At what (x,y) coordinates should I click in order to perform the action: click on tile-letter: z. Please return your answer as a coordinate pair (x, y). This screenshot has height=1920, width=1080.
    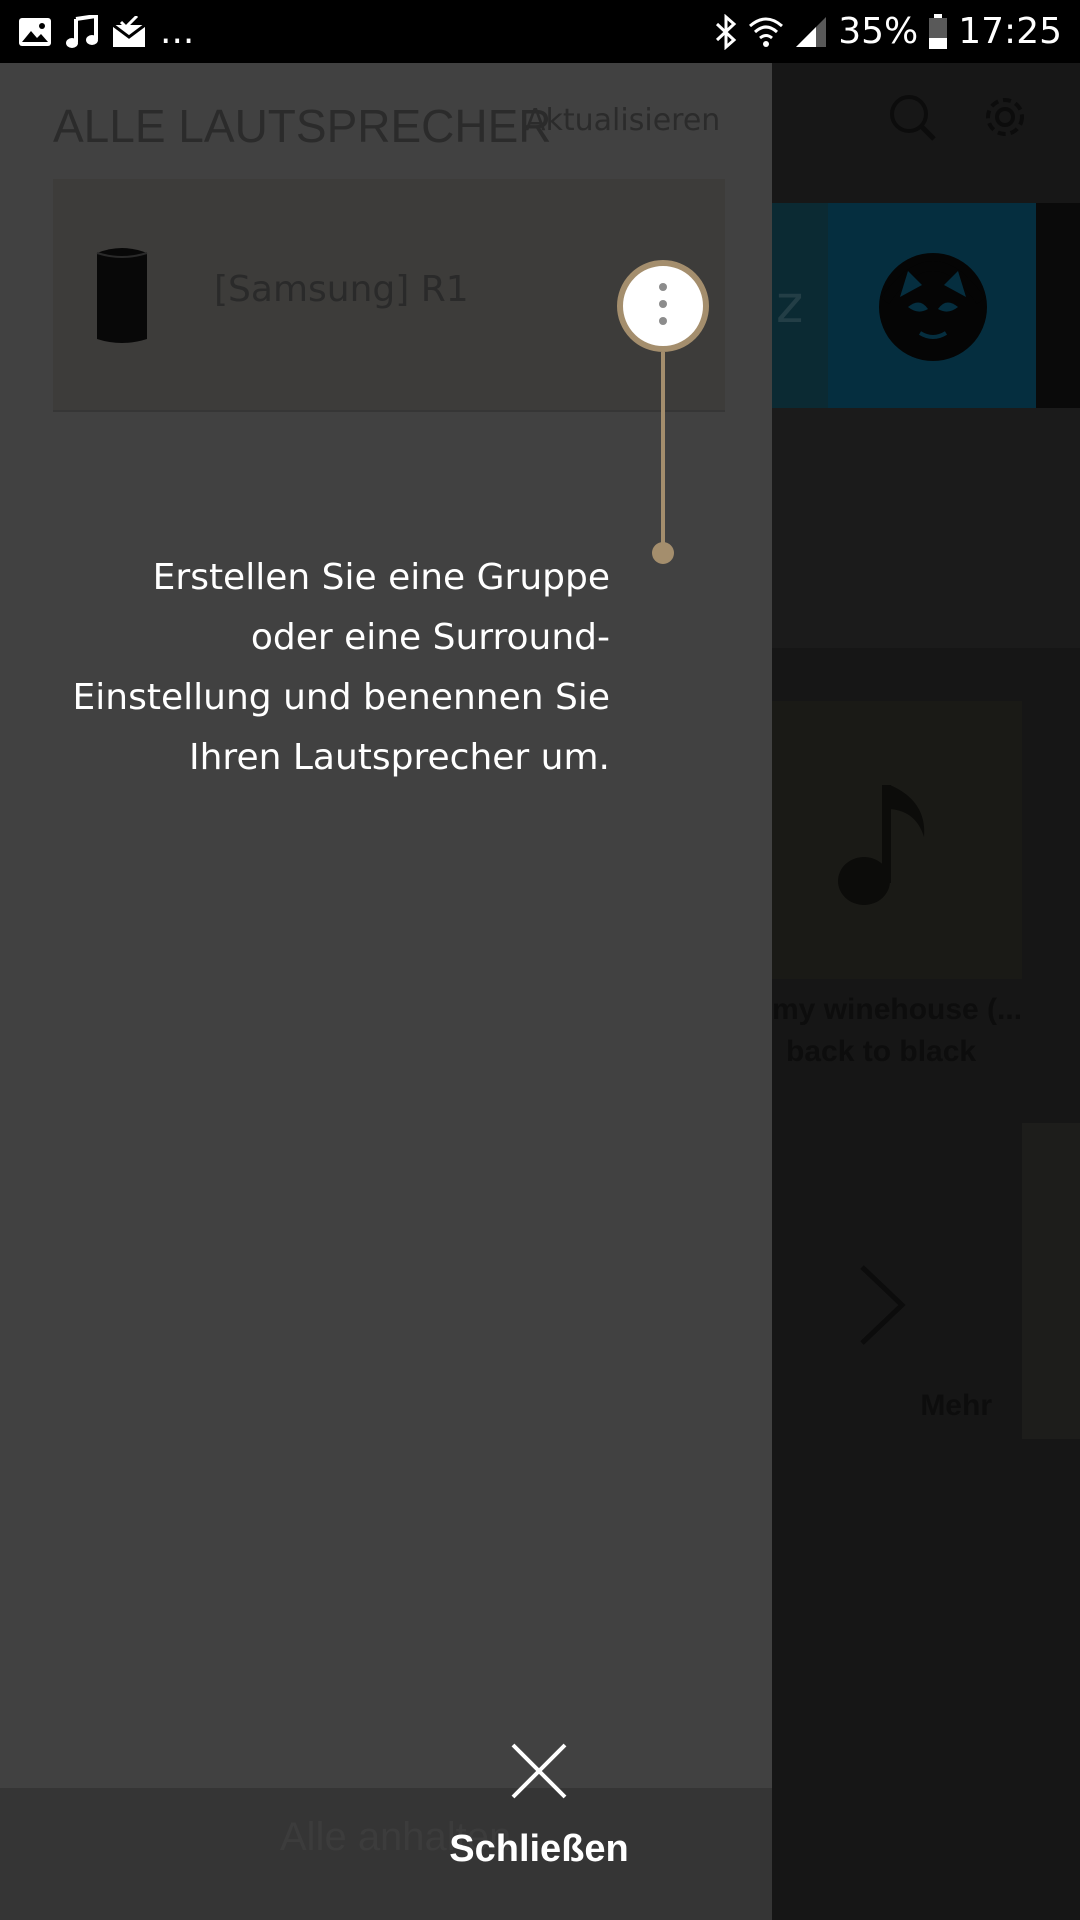
    Looking at the image, I should click on (790, 305).